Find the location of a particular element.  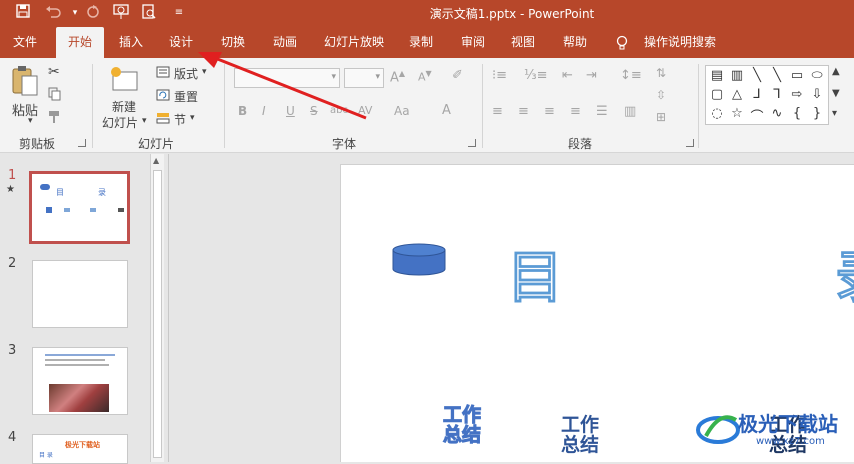

oval-shape-icon: ⬭ is located at coordinates (817, 75).